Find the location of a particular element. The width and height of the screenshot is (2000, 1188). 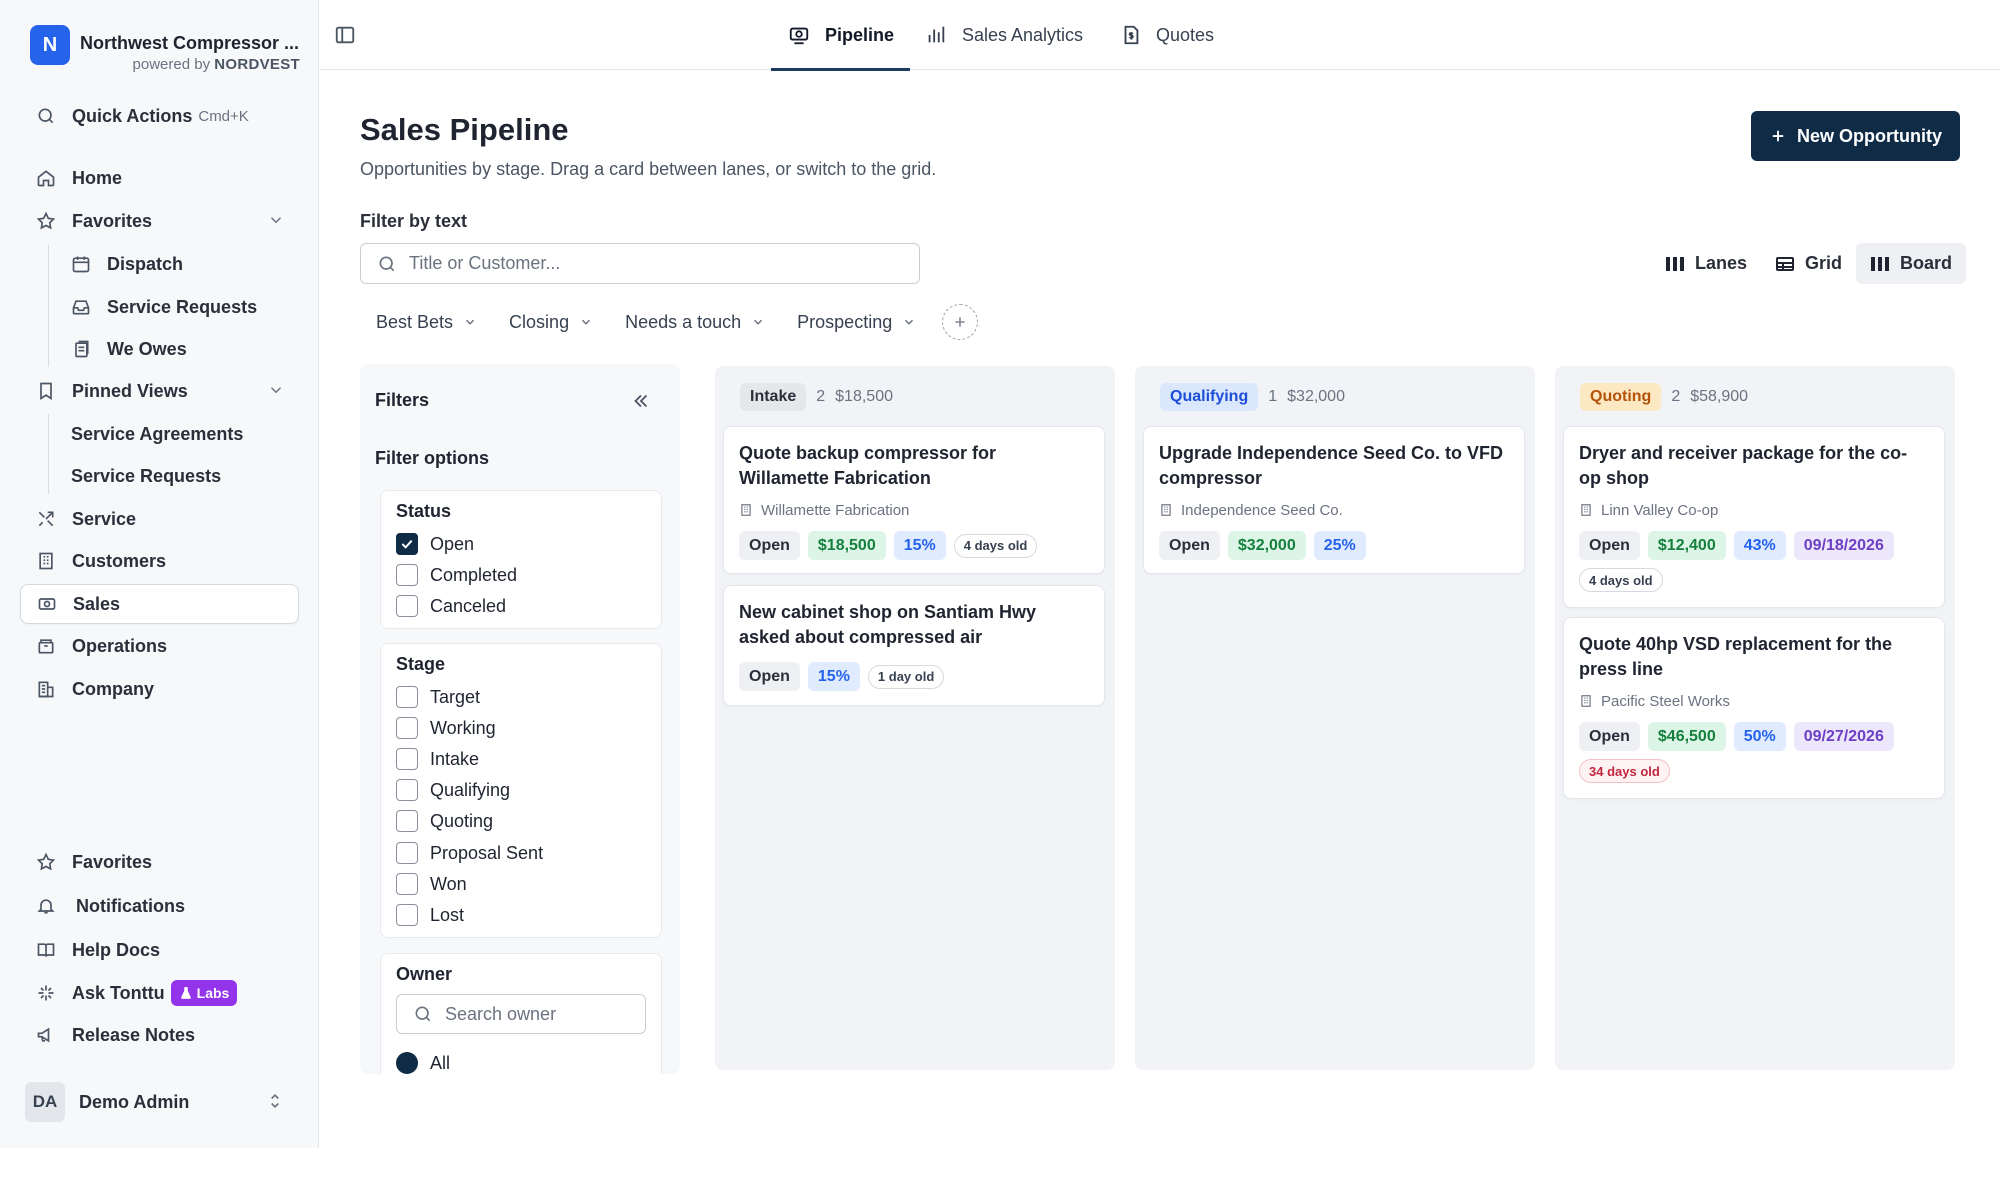

chip-label: Prospecting is located at coordinates (845, 321).